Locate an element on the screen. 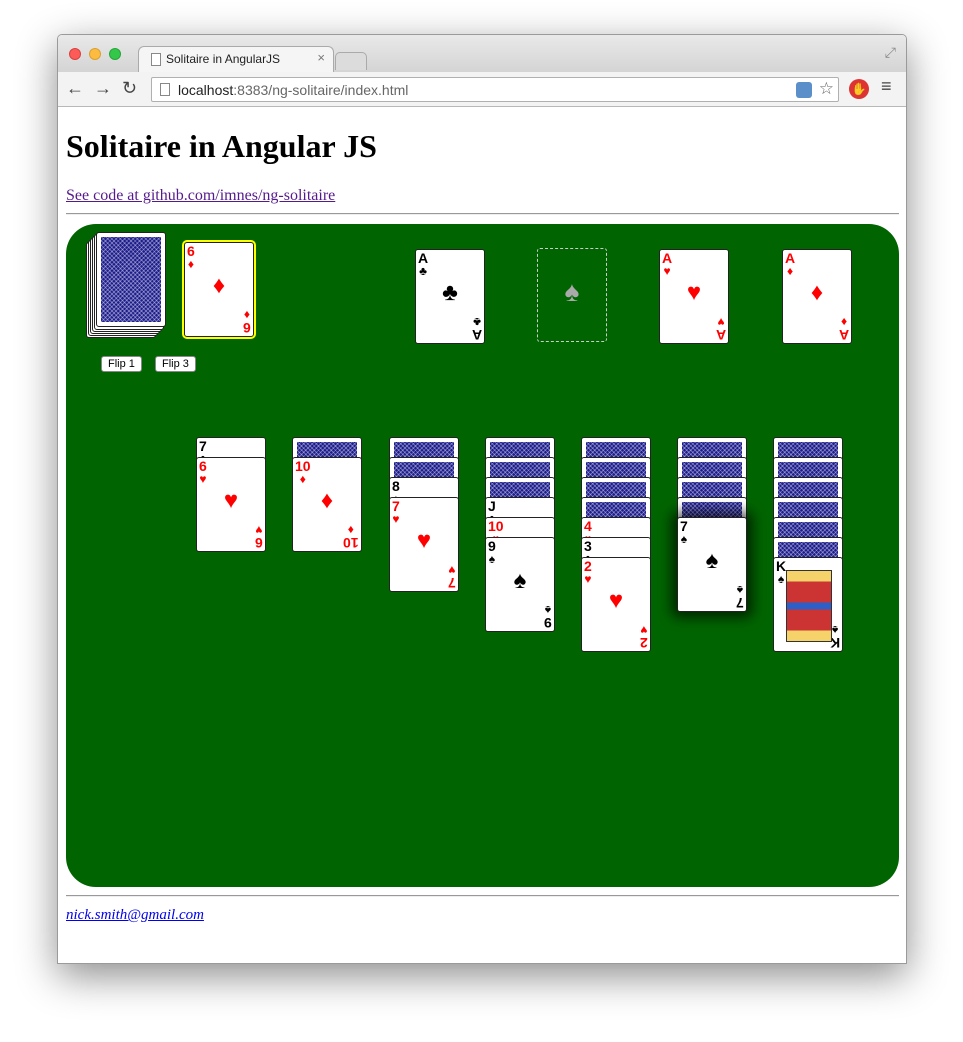 This screenshot has height=1042, width=963. card-rank-top: 6 ♦ is located at coordinates (191, 257).